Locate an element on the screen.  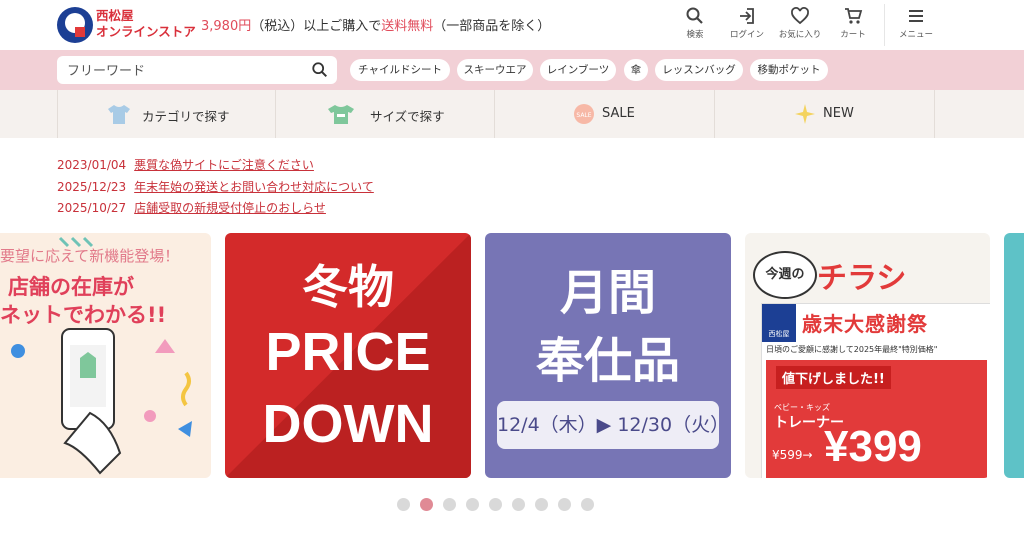
banner3-period: 12/4（木）▶ 12/30（火） is located at coordinates (613, 425).